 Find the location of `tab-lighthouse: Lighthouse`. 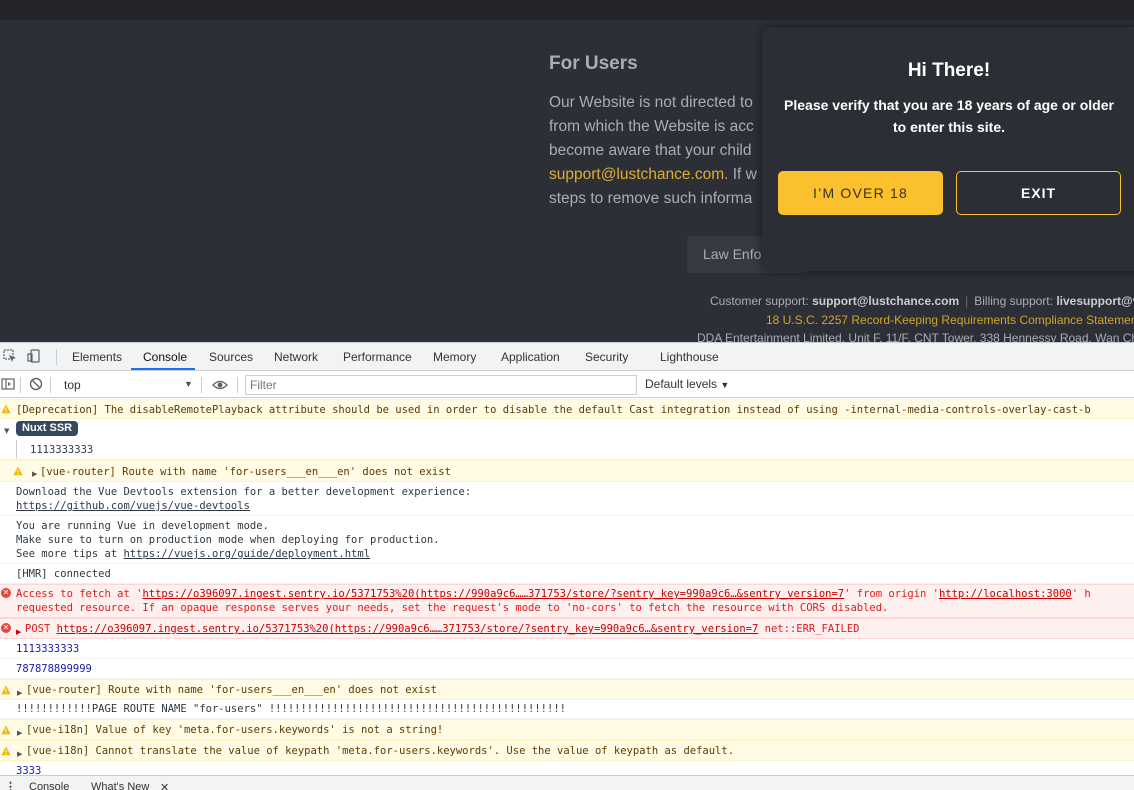

tab-lighthouse: Lighthouse is located at coordinates (689, 357).